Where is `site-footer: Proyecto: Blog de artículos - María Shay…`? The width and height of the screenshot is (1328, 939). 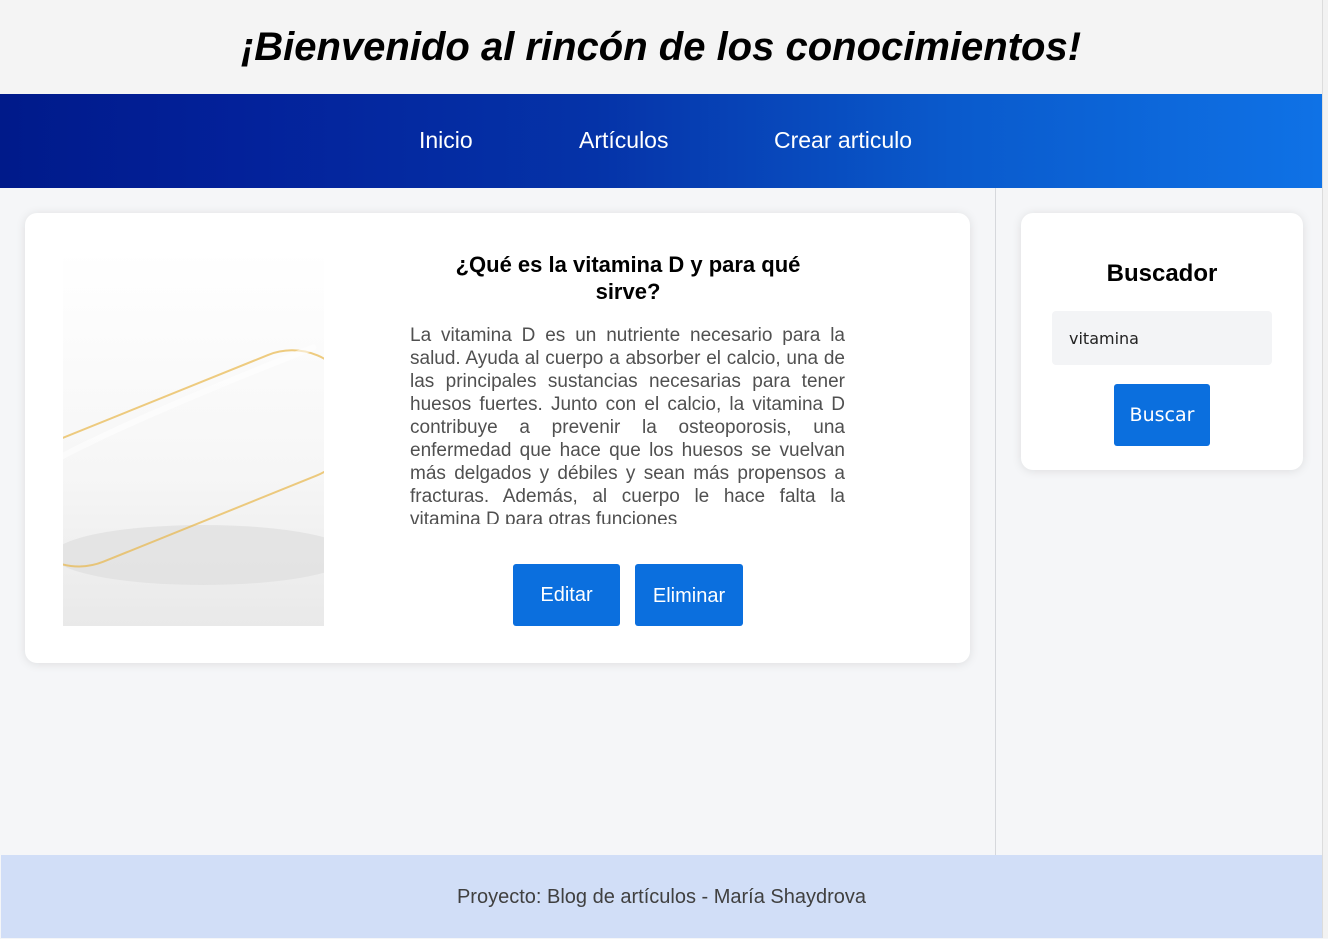 site-footer: Proyecto: Blog de artículos - María Shay… is located at coordinates (661, 896).